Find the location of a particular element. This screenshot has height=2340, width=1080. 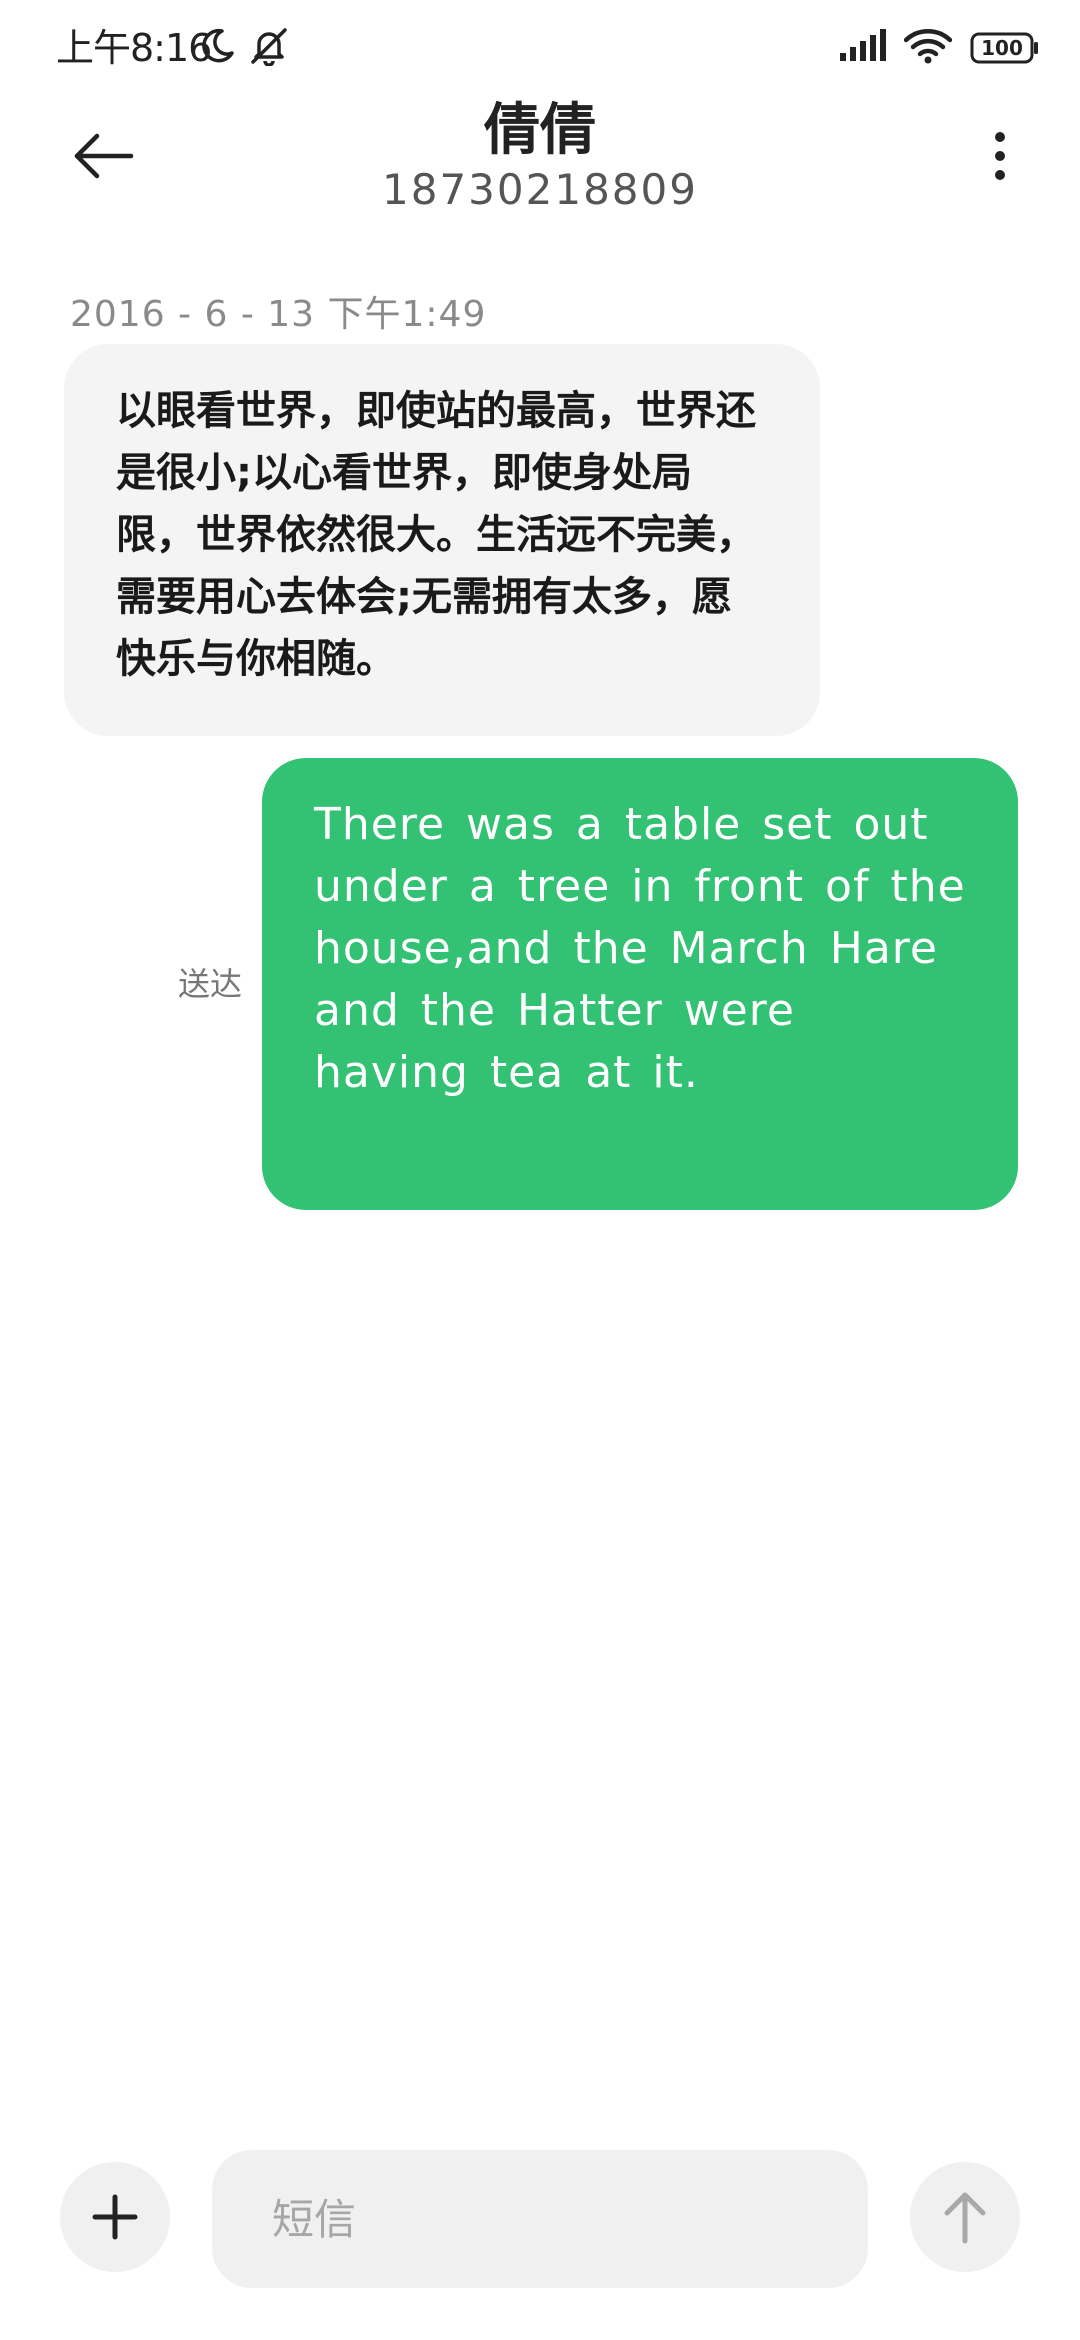

more-options-button is located at coordinates (1000, 156).